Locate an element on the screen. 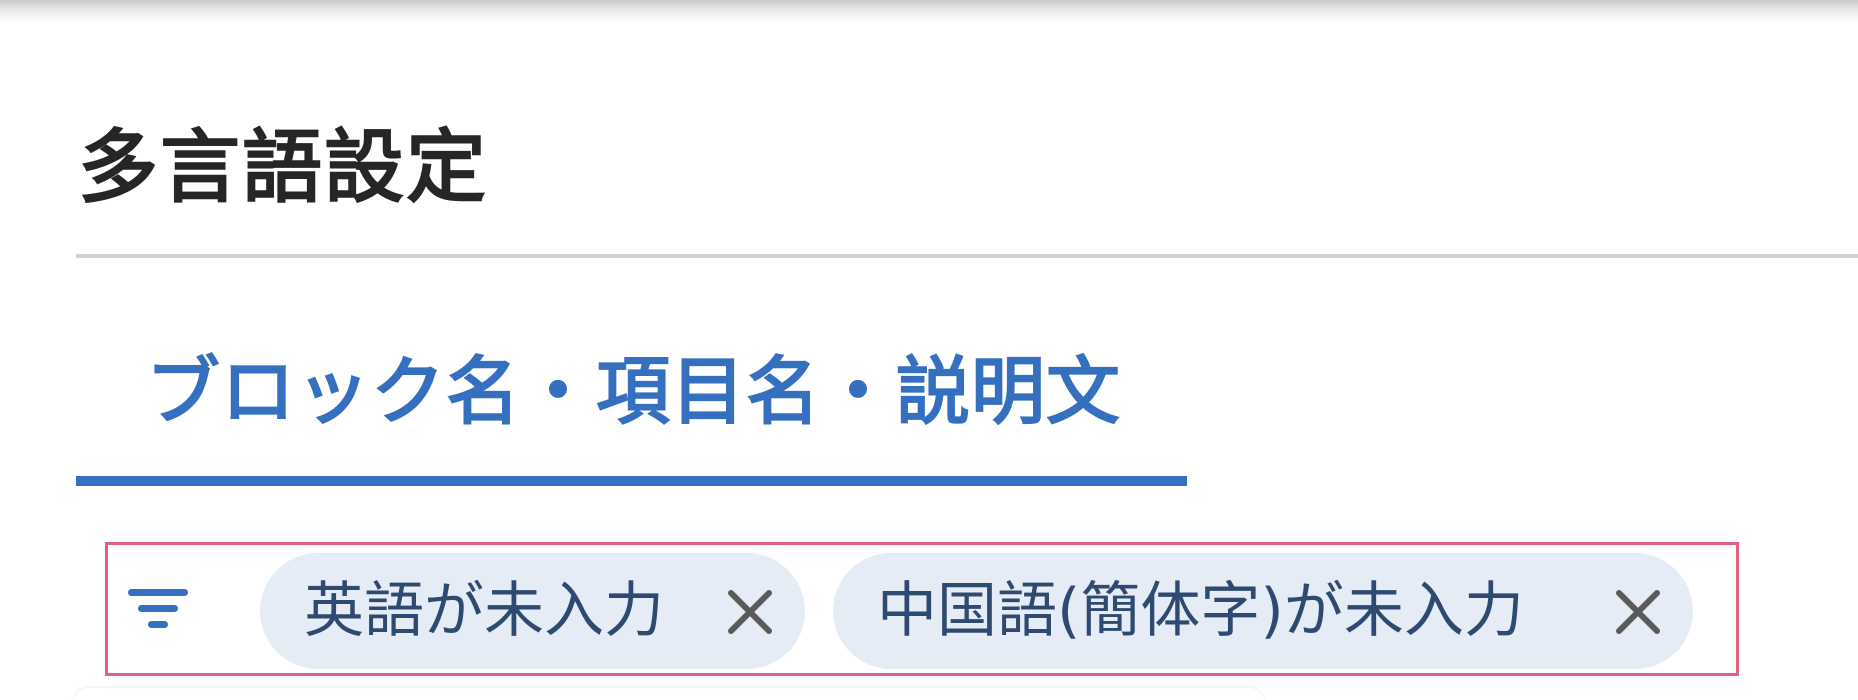  filter-chip-label: 英語が未入力 is located at coordinates (484, 611).